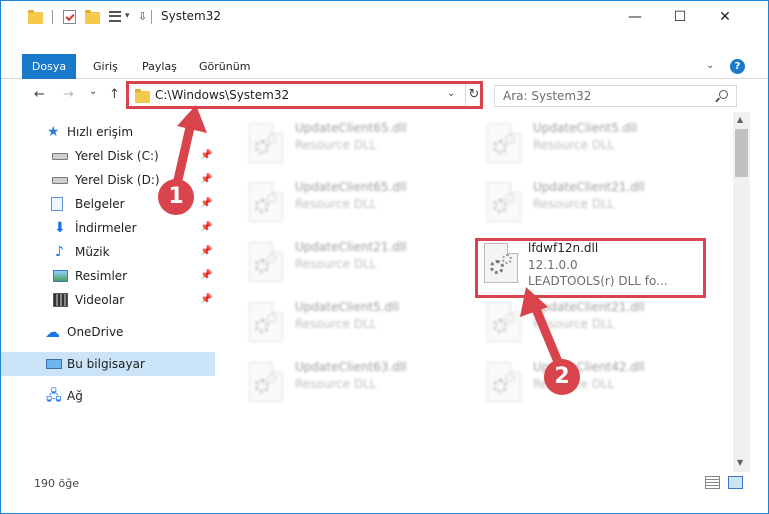 Image resolution: width=769 pixels, height=514 pixels. I want to click on step-1-badge: 1, so click(176, 197).